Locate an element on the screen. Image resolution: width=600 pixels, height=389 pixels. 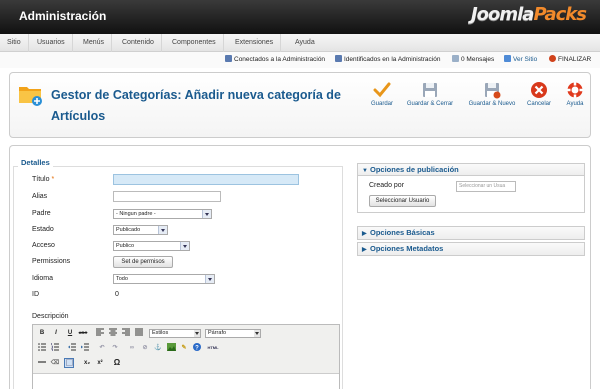
language-select: Todo is located at coordinates (164, 279).